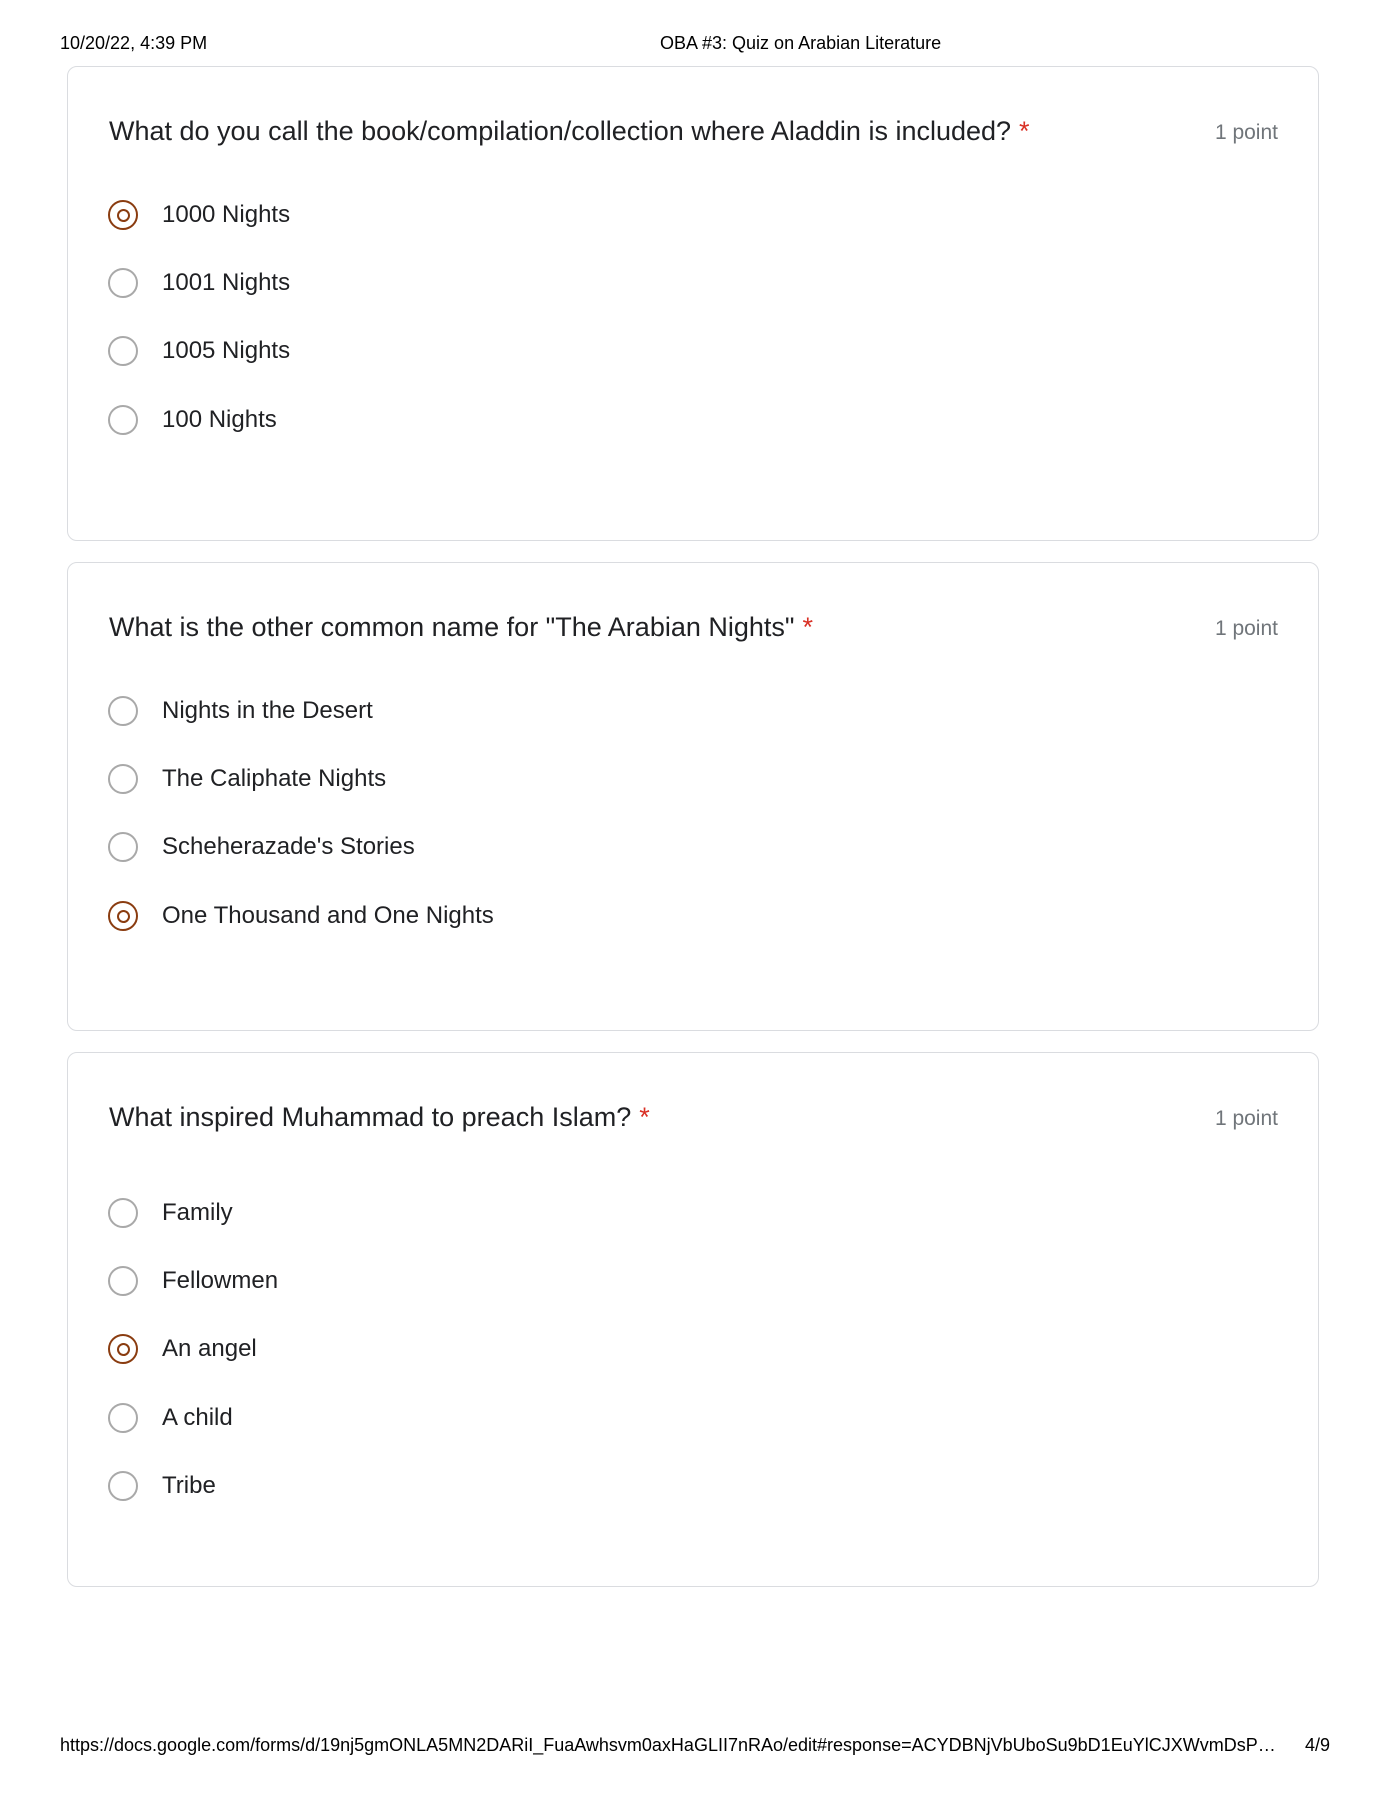  What do you see at coordinates (226, 350) in the screenshot?
I see `option-label: 1005 Nights` at bounding box center [226, 350].